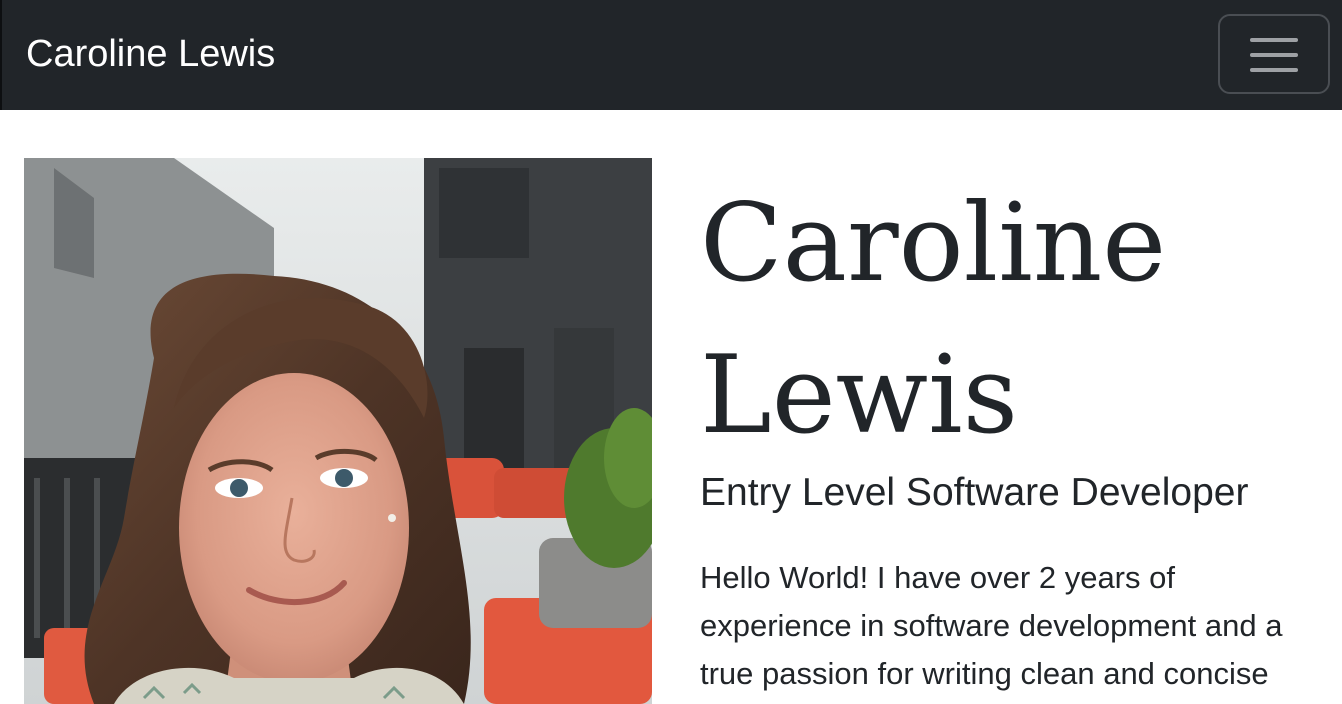 The image size is (1342, 704). Describe the element at coordinates (859, 395) in the screenshot. I see `hero-last-name: Lewis` at that location.